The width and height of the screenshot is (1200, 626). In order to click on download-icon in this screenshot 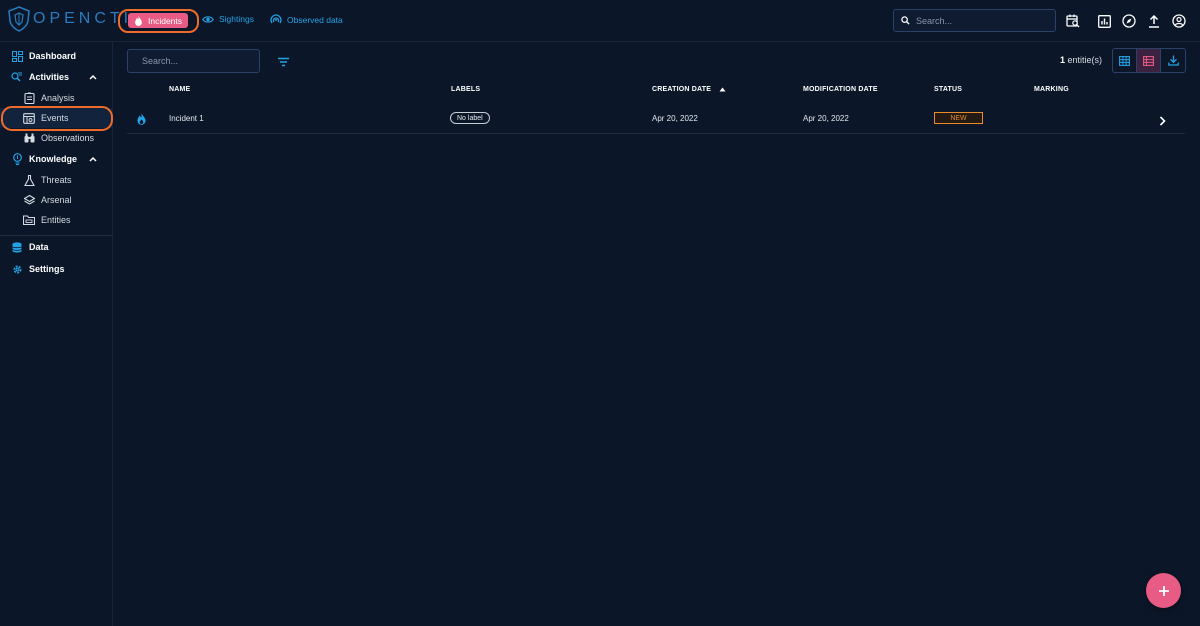, I will do `click(1173, 60)`.